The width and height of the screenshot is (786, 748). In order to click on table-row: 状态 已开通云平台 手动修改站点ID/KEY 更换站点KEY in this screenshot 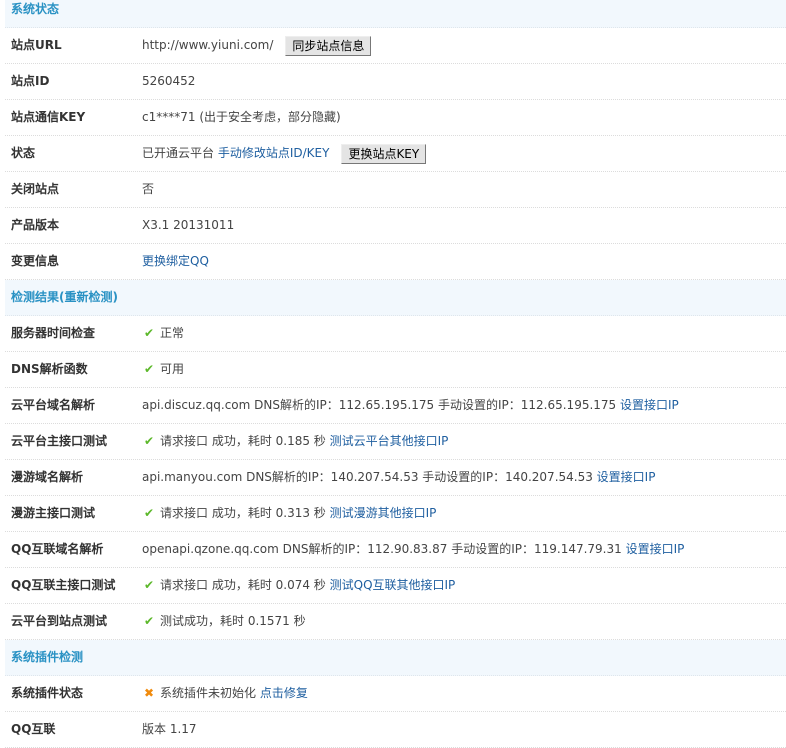, I will do `click(395, 154)`.